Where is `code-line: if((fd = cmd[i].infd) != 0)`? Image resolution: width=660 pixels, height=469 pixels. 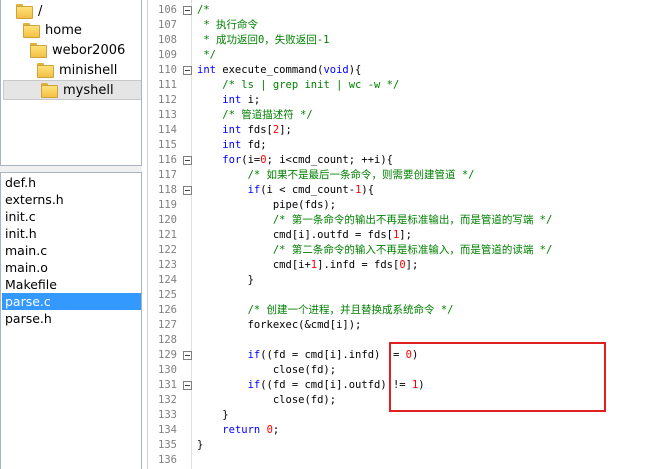 code-line: if((fd = cmd[i].infd) != 0) is located at coordinates (333, 355).